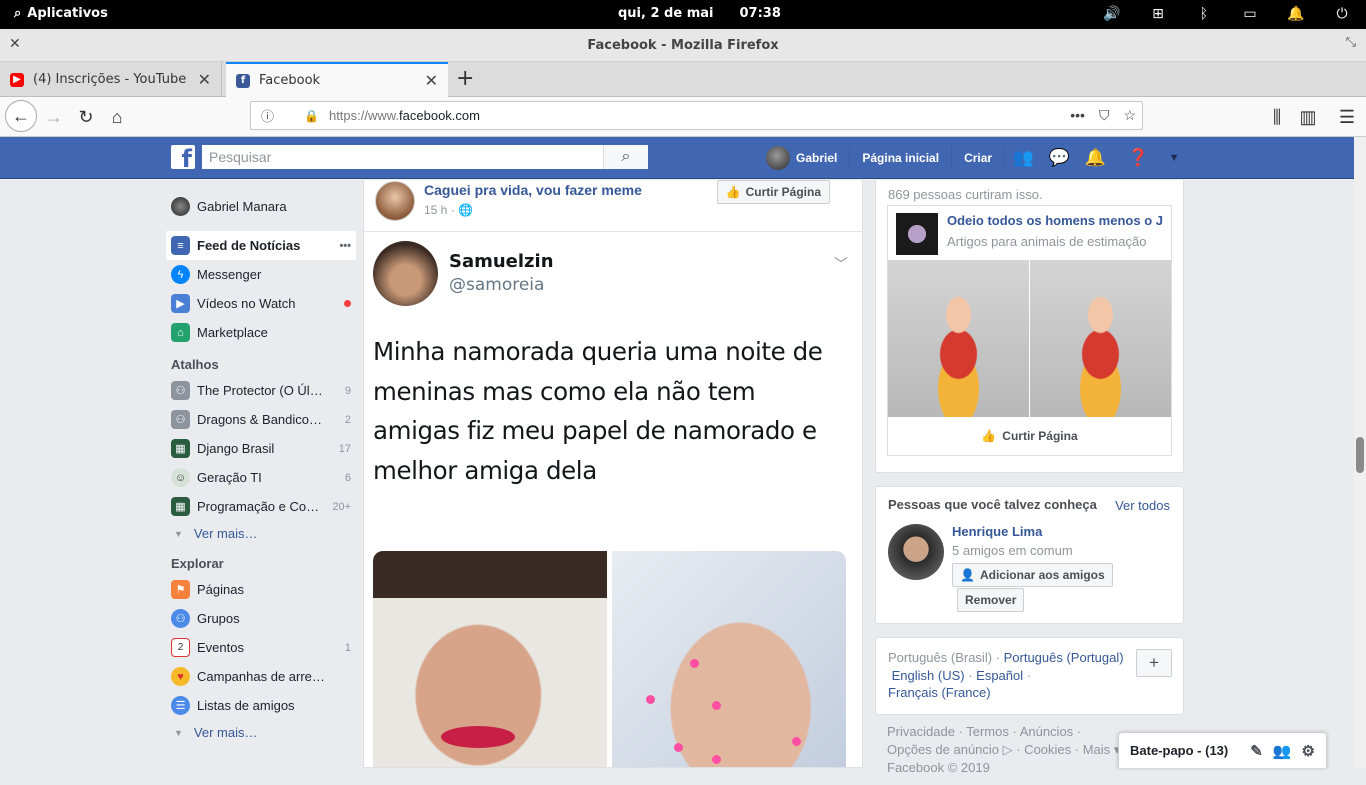  Describe the element at coordinates (261, 390) in the screenshot. I see `sidebar-item-shortcut: ⚇ The Protector (O Úl… 9` at that location.